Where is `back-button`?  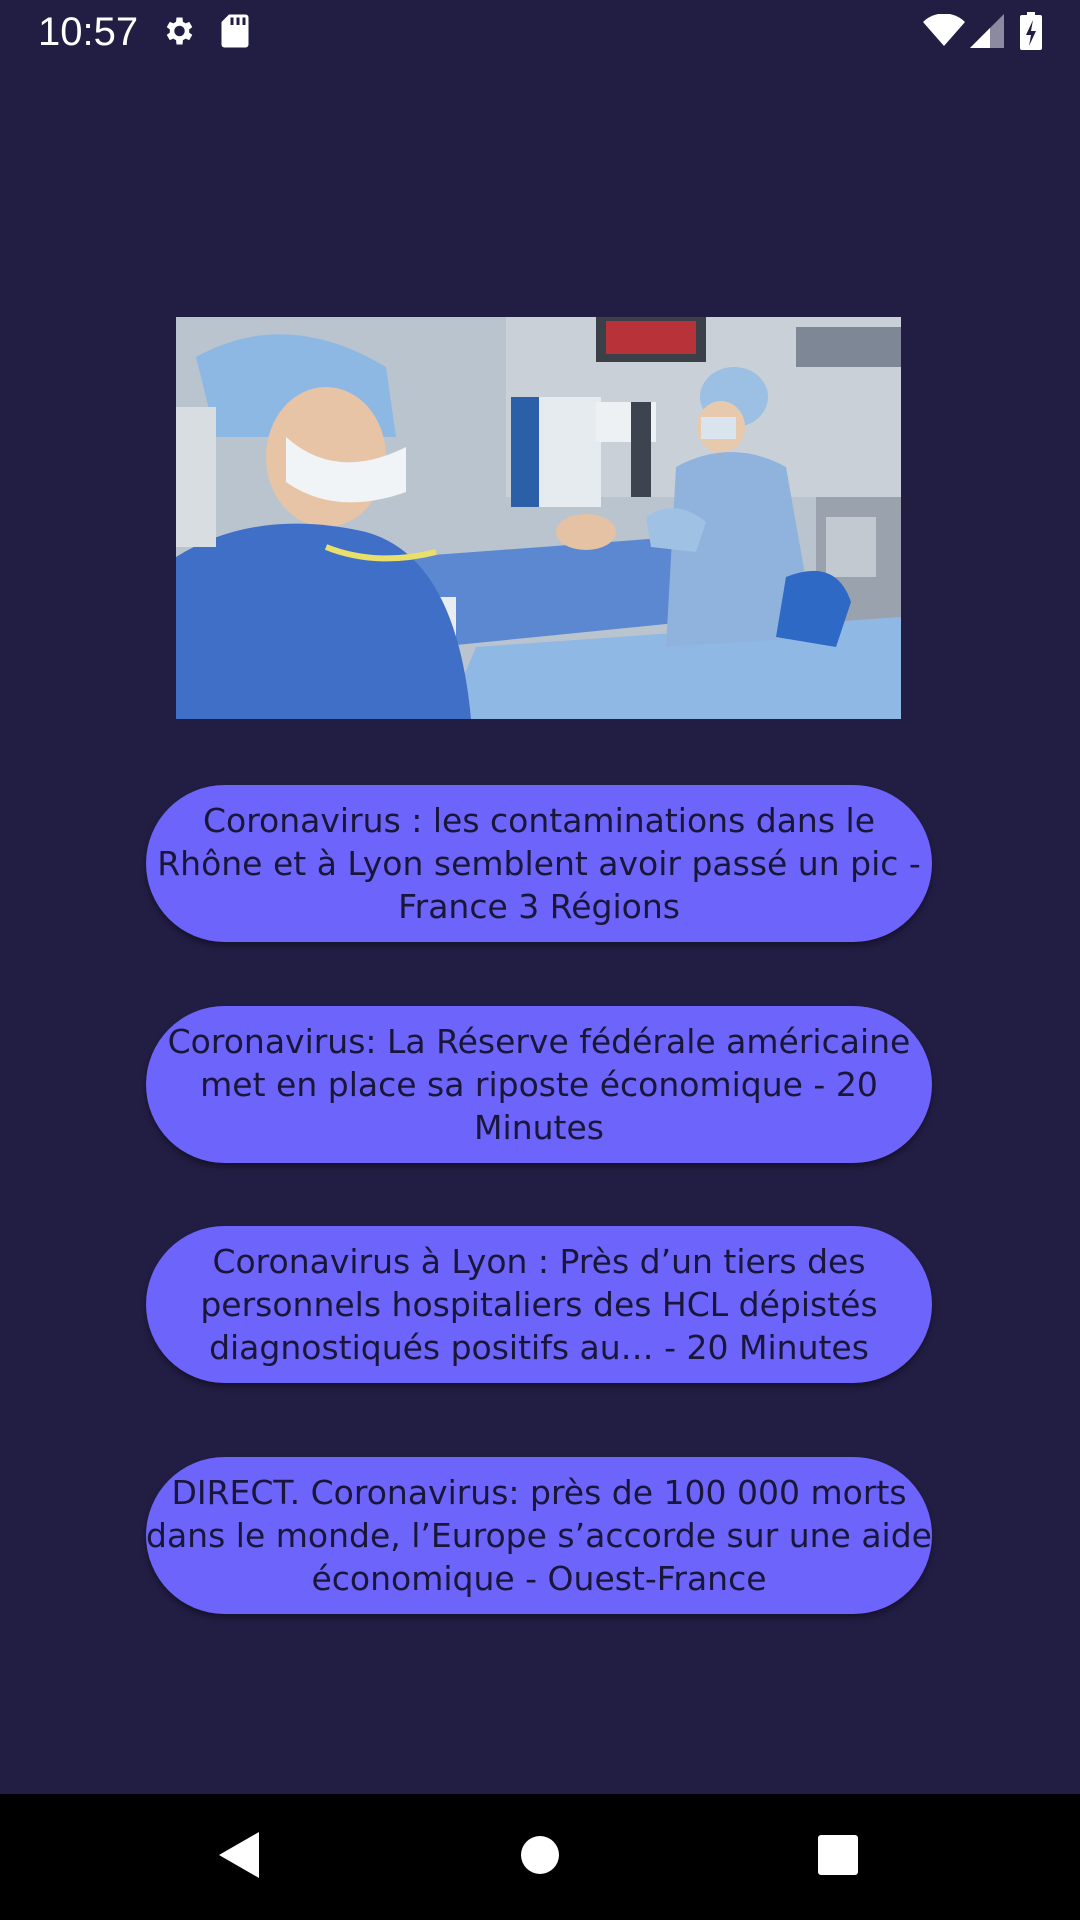 back-button is located at coordinates (238, 1857).